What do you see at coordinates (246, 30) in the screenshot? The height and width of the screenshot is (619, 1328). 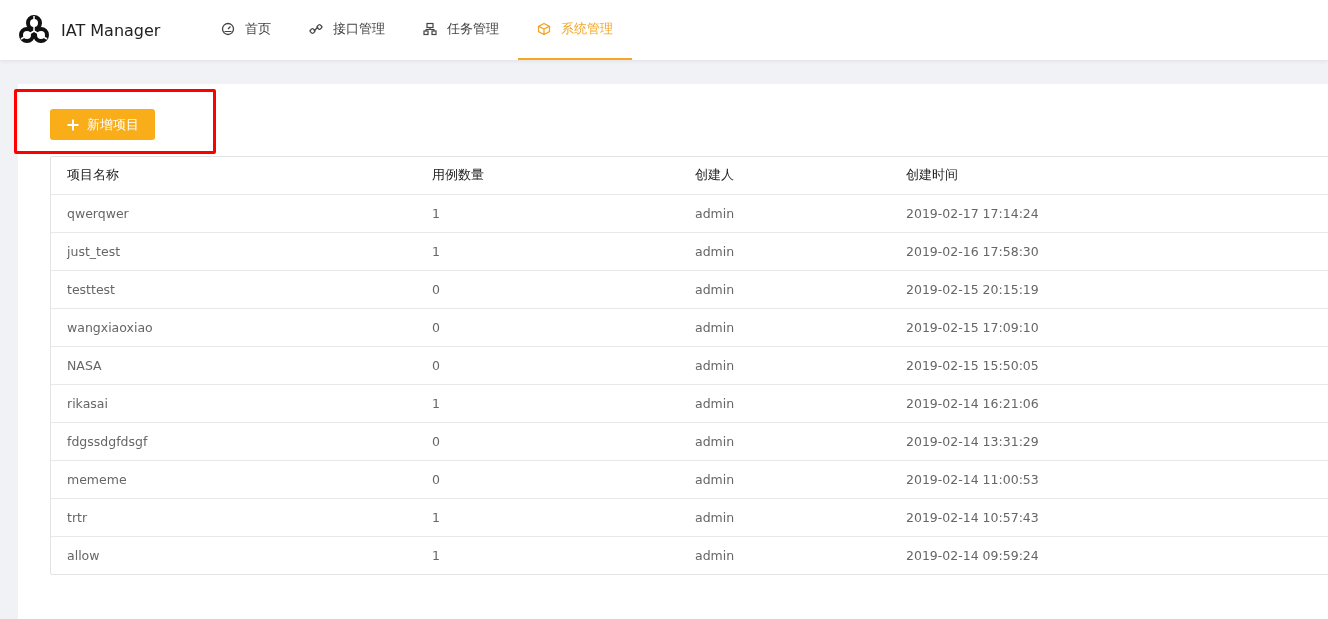 I see `nav-tab: 首页` at bounding box center [246, 30].